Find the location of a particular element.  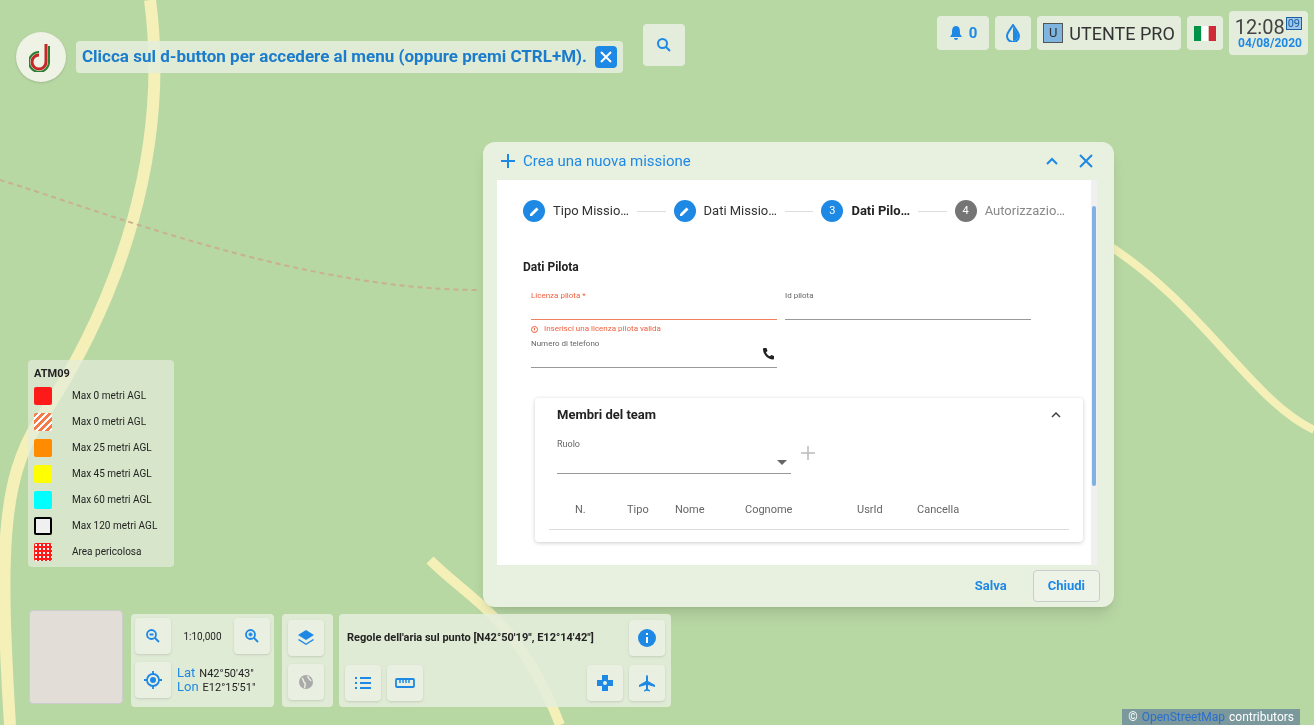

clock-seconds: 09 is located at coordinates (1293, 23).